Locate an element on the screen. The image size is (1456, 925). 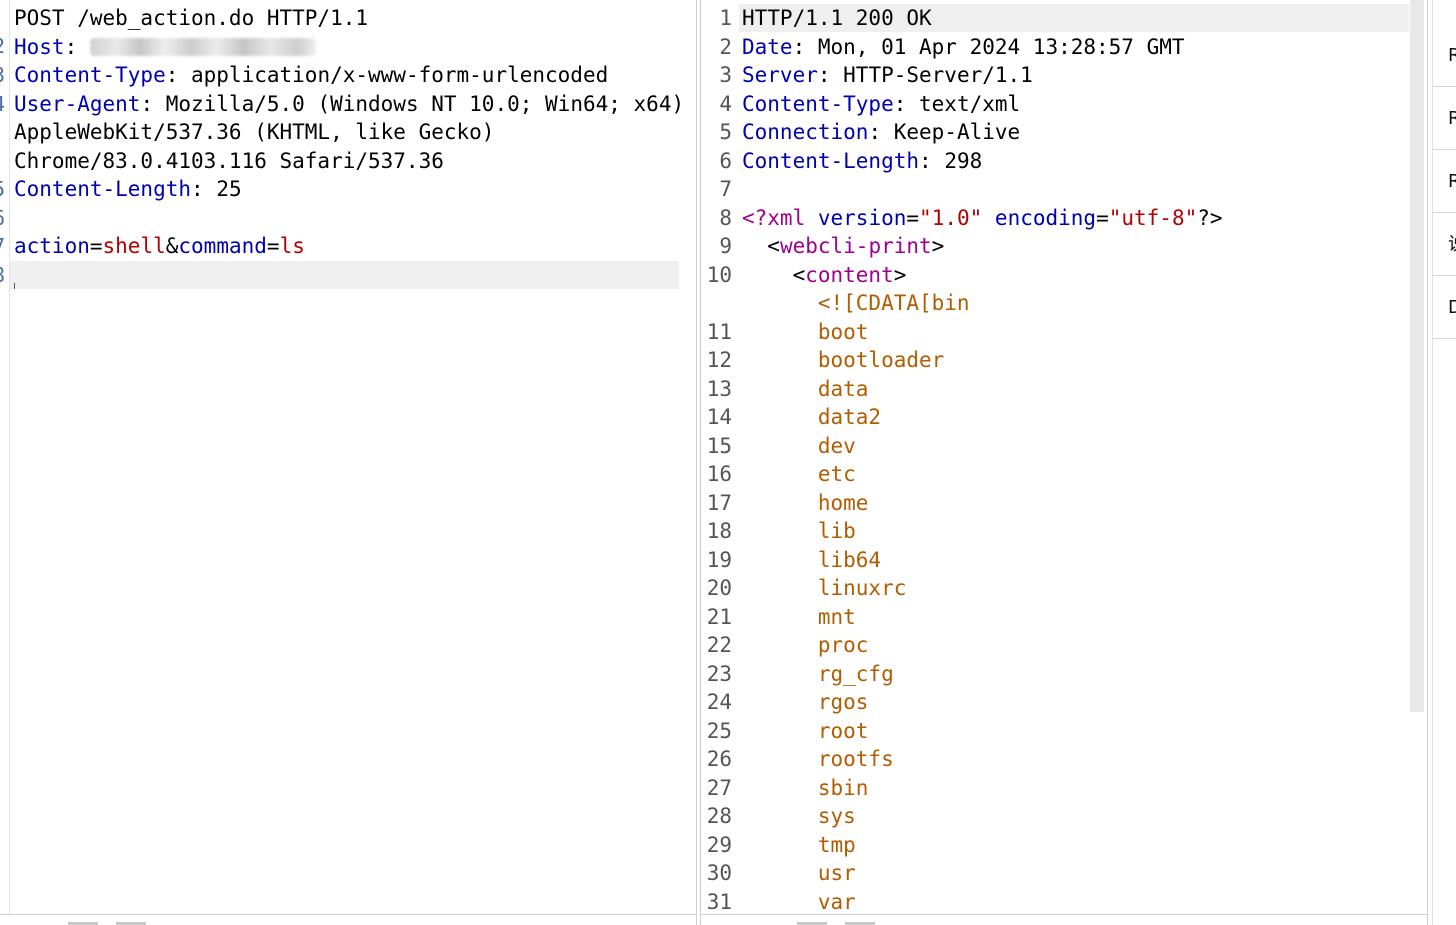
dir-entry: tmp is located at coordinates (836, 844).